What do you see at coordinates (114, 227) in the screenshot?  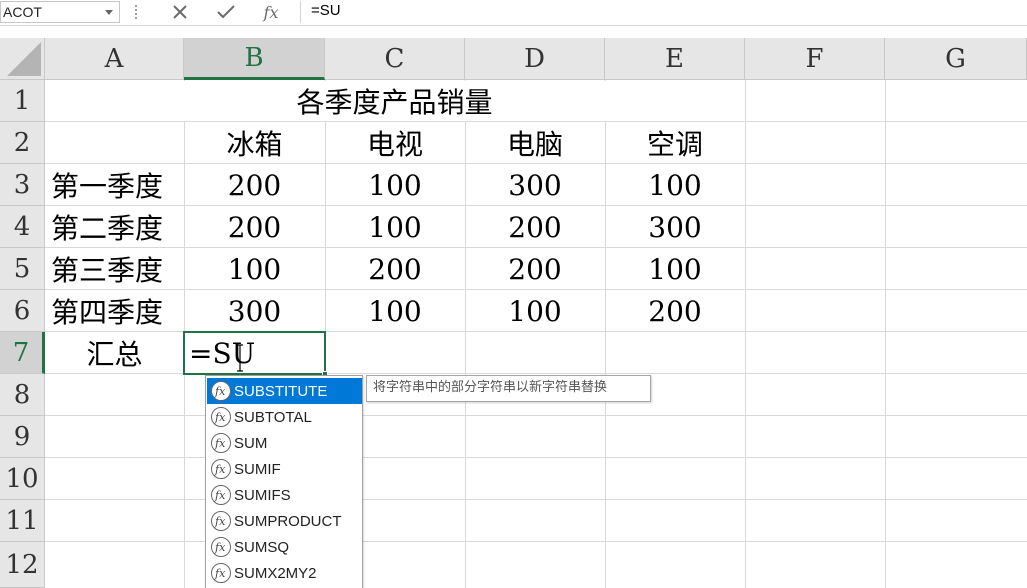 I see `quarter-label: 第二季度` at bounding box center [114, 227].